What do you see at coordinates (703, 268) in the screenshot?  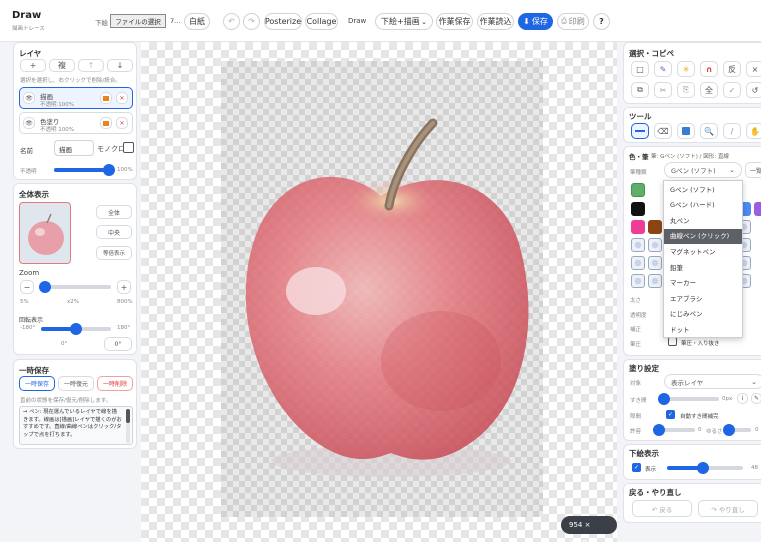 I see `dropdown-option: 鉛筆` at bounding box center [703, 268].